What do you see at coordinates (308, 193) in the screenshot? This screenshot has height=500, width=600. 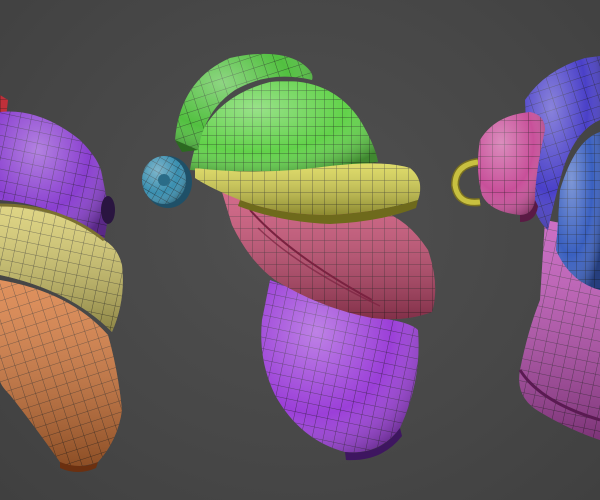 I see `yellow-visor-brim` at bounding box center [308, 193].